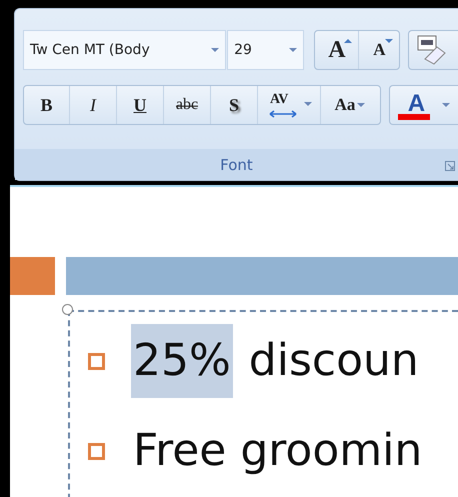  Describe the element at coordinates (350, 105) in the screenshot. I see `case-button: Aa` at that location.